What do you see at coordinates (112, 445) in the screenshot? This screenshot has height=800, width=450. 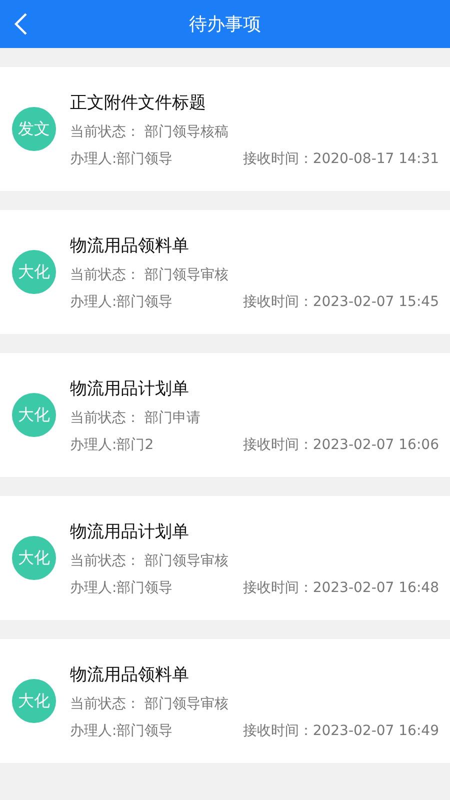 I see `handler-text: 办理人:部门2` at bounding box center [112, 445].